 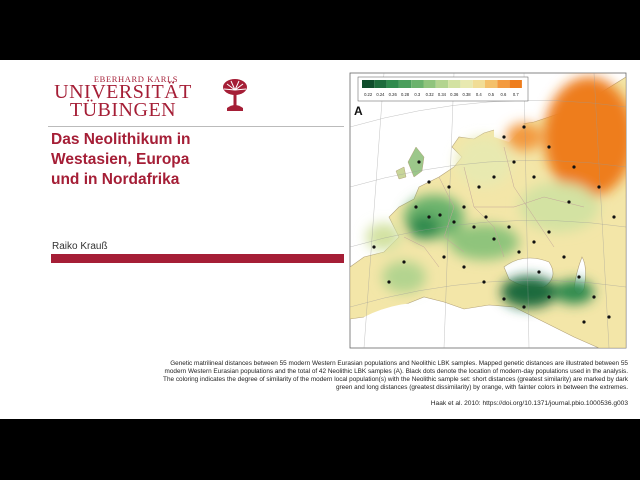 What do you see at coordinates (479, 94) in the screenshot?
I see `legend-tick-label: 0.4` at bounding box center [479, 94].